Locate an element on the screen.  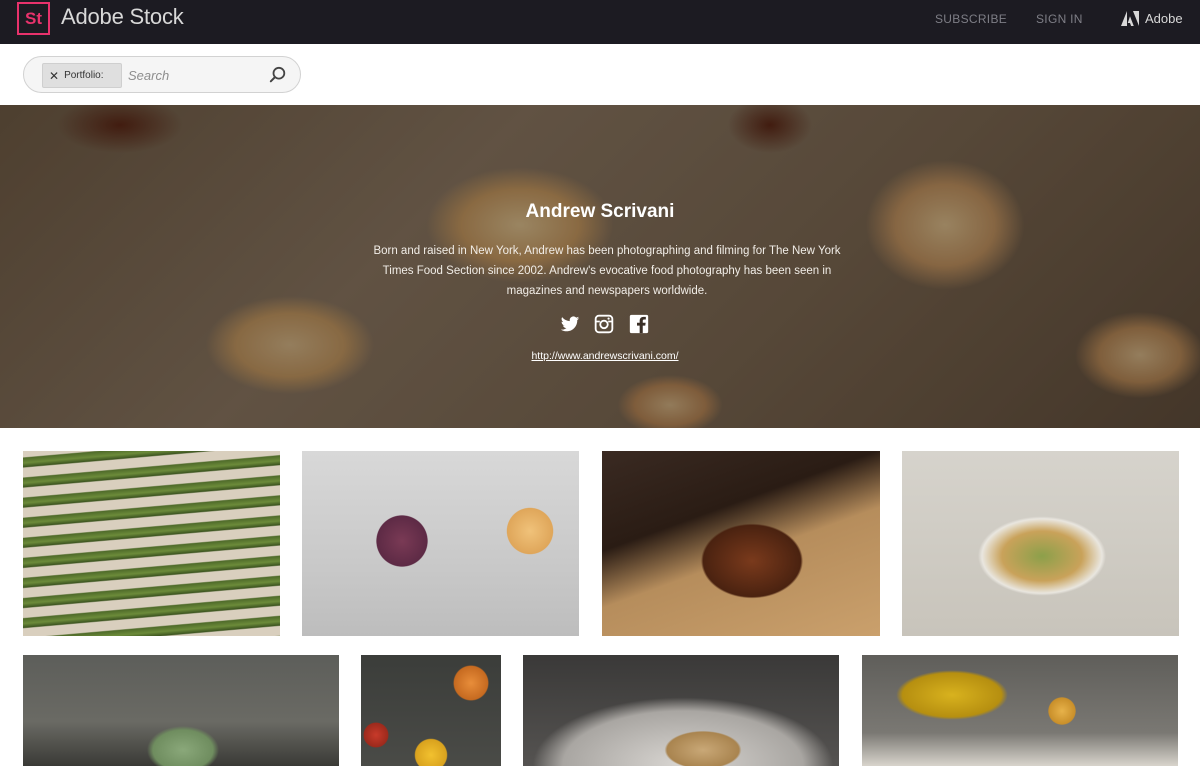
gallery-item-flour-cookie is located at coordinates (681, 710).